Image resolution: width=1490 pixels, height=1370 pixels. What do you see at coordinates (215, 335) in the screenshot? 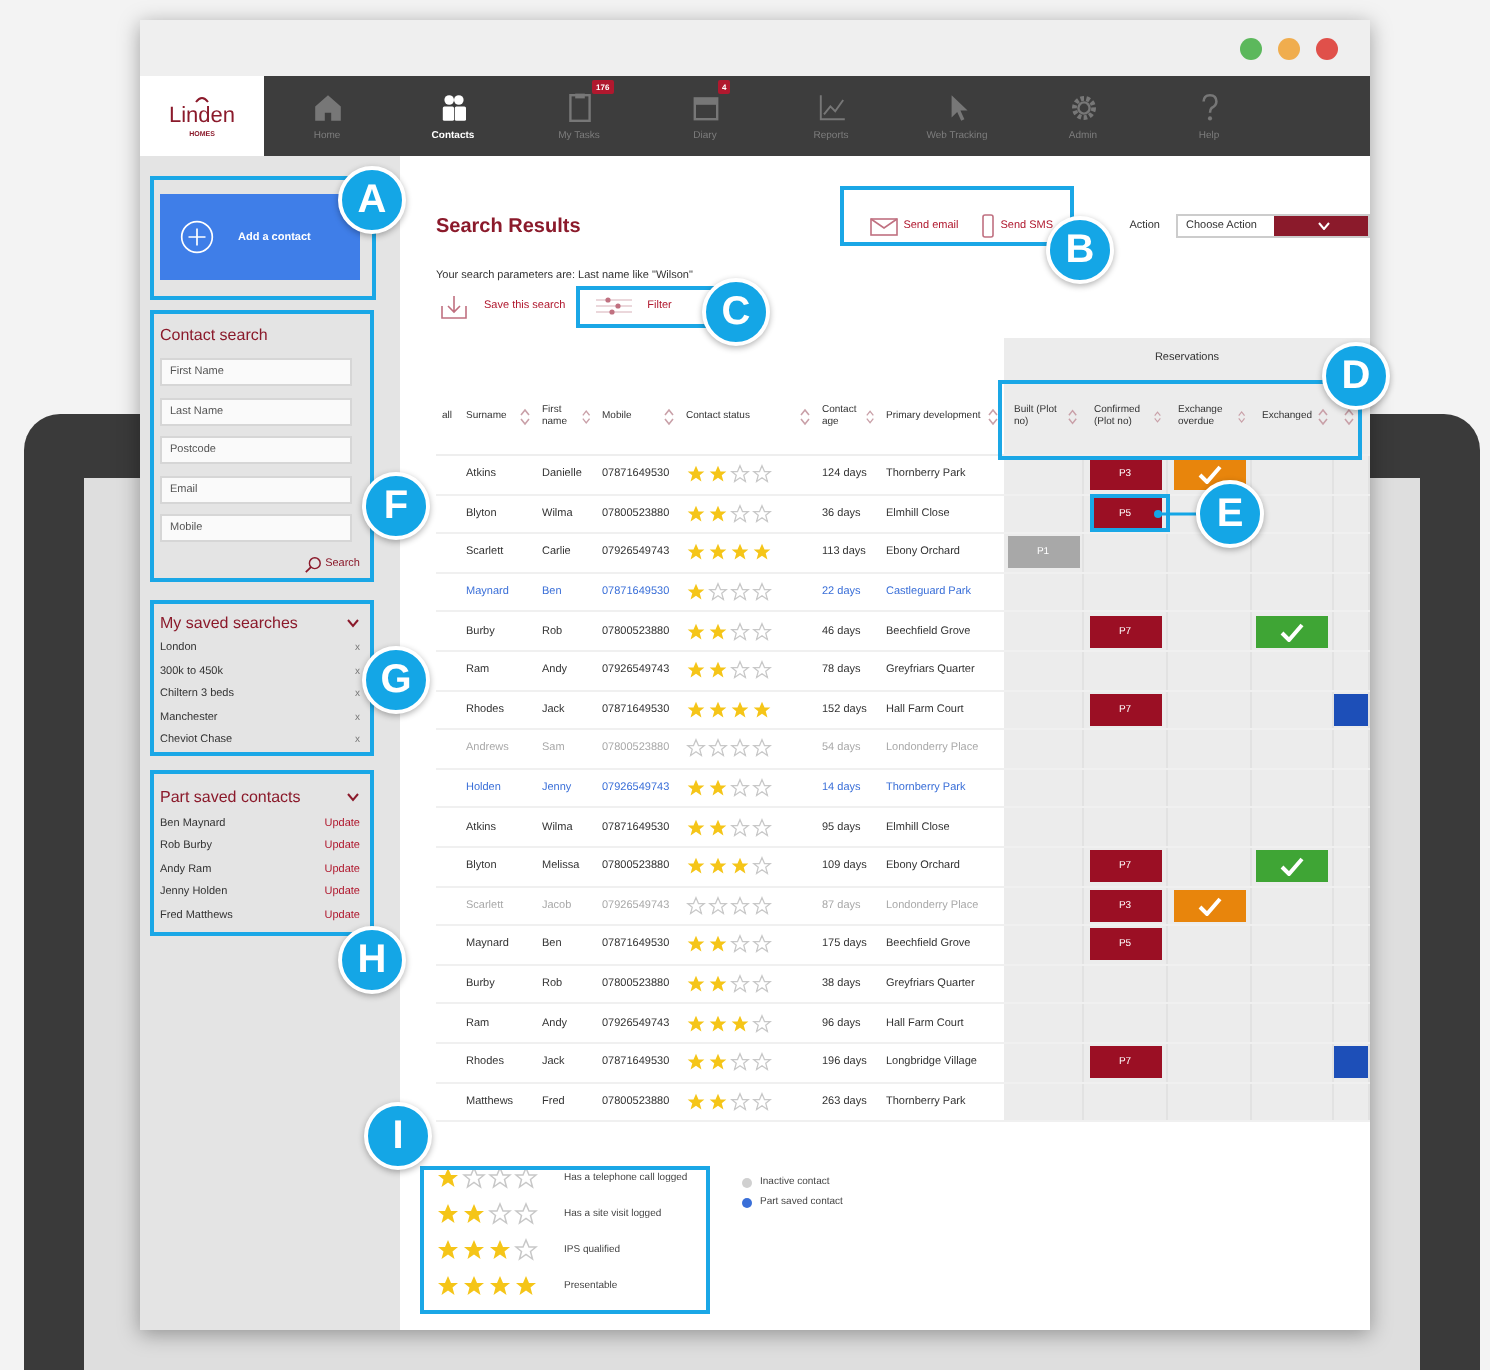
I see `section-title: Contact search` at bounding box center [215, 335].